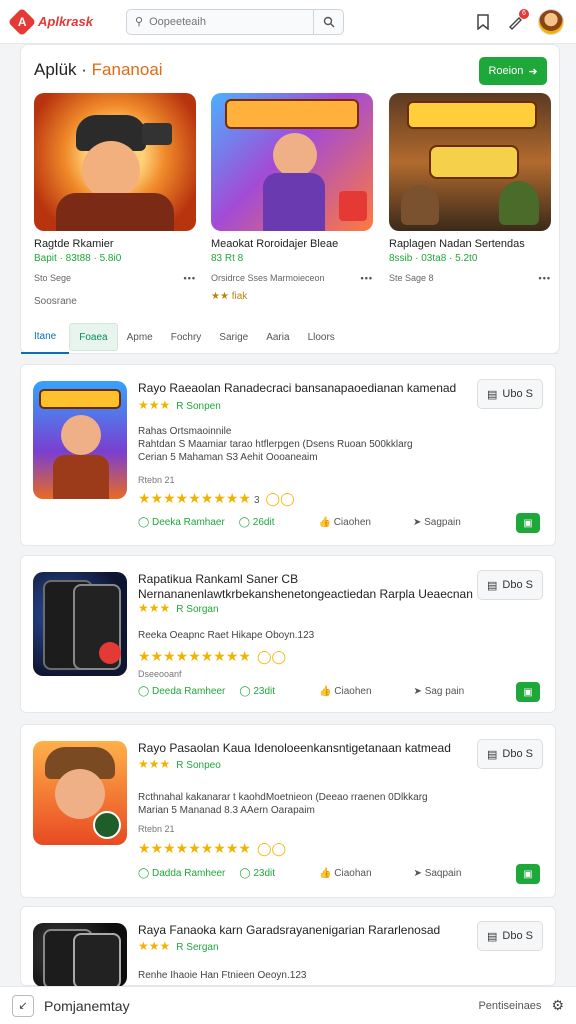 The height and width of the screenshot is (1024, 576). Describe the element at coordinates (185, 431) in the screenshot. I see `desc-line: Rahas Ortsmaoinnile` at that location.